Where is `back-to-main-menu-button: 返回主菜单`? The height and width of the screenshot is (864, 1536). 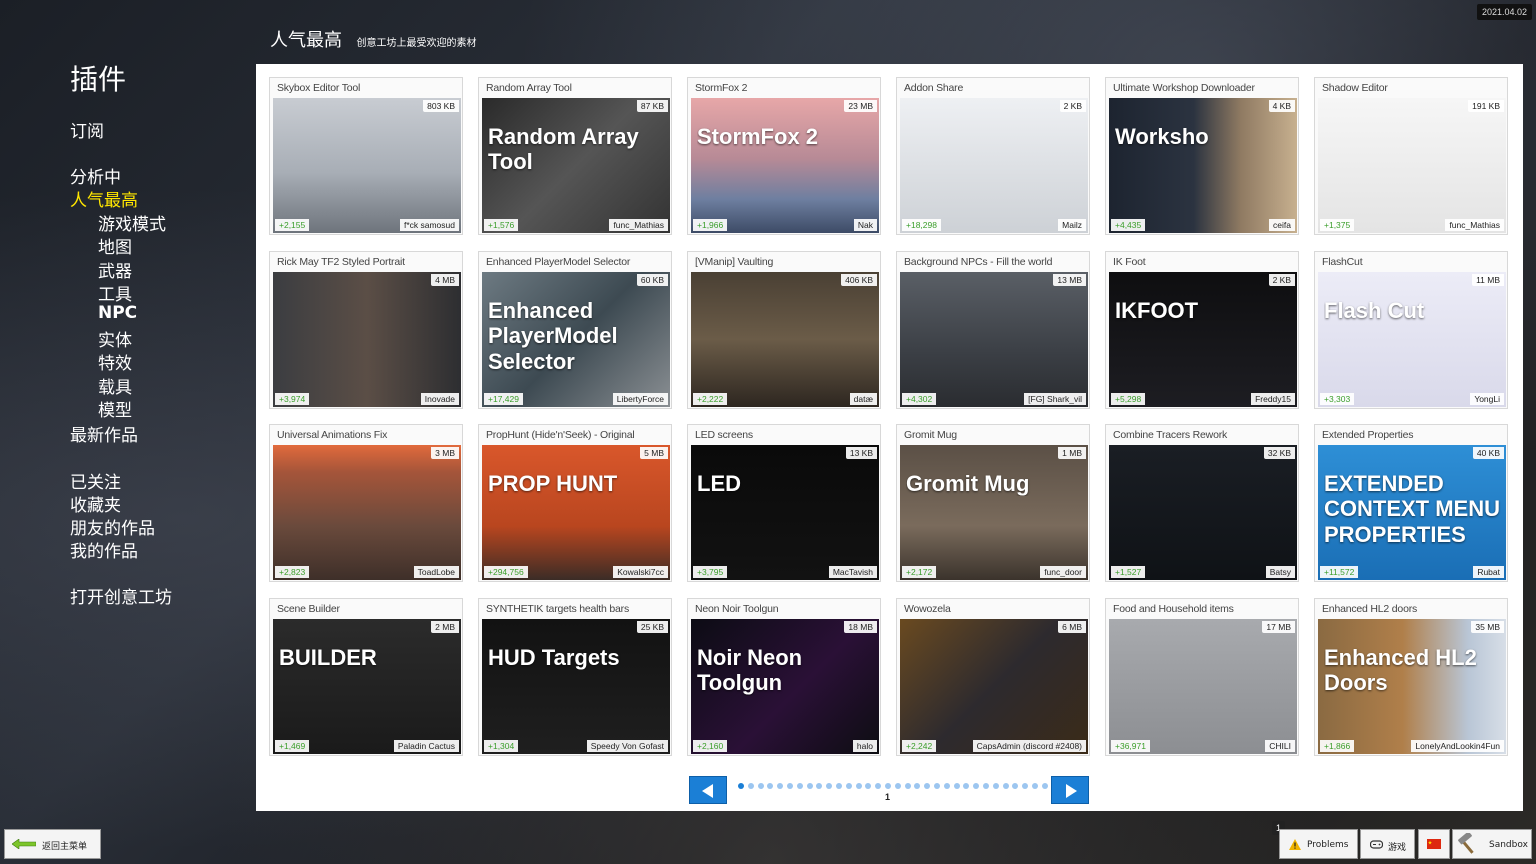
back-to-main-menu-button: 返回主菜单 is located at coordinates (52, 844).